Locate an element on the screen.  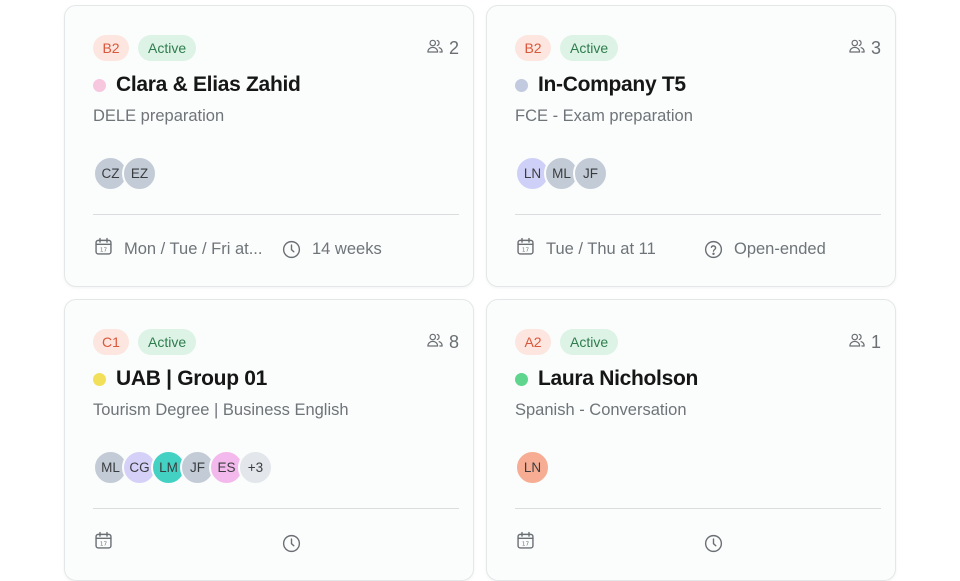
avatar-stack: CZ EZ is located at coordinates (125, 173).